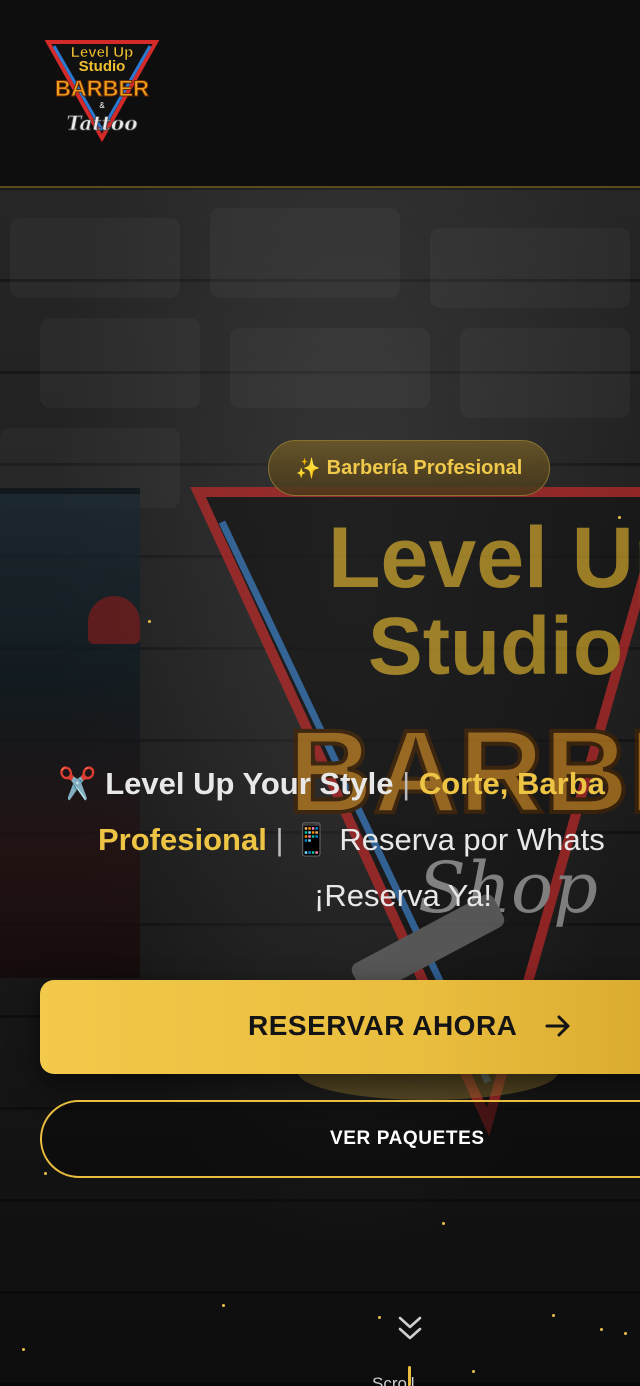 The image size is (640, 1386). What do you see at coordinates (410, 1329) in the screenshot?
I see `chevron-double-down-icon` at bounding box center [410, 1329].